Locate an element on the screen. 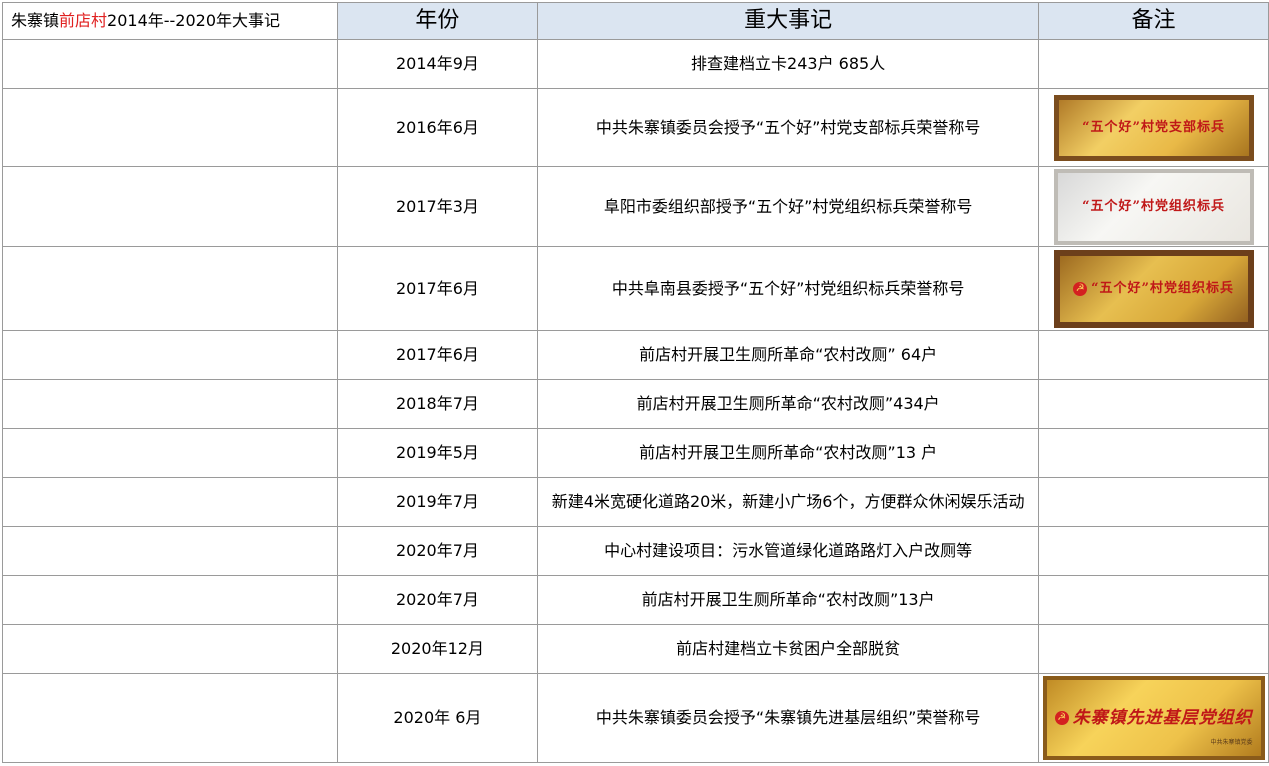 This screenshot has width=1269, height=766. note-cell: “五个好”村党组织标兵 is located at coordinates (1153, 206).